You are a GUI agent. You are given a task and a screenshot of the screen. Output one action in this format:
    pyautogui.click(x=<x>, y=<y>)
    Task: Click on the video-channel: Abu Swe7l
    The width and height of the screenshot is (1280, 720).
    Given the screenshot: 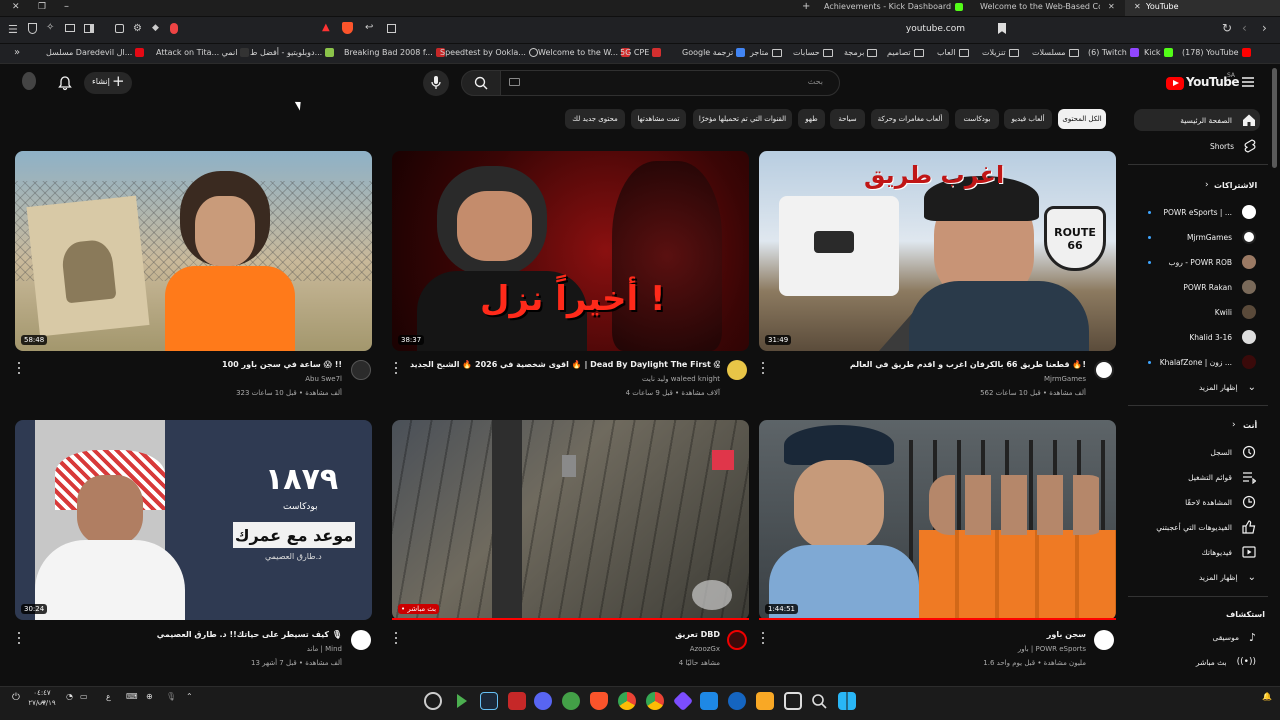 What is the action you would take?
    pyautogui.click(x=231, y=379)
    